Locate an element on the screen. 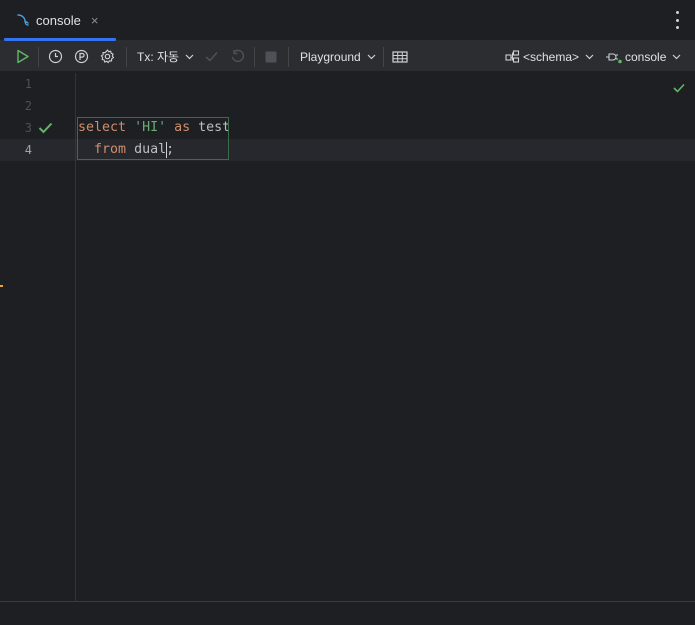 The height and width of the screenshot is (625, 695). code-line: select 'HI' as test is located at coordinates (154, 128).